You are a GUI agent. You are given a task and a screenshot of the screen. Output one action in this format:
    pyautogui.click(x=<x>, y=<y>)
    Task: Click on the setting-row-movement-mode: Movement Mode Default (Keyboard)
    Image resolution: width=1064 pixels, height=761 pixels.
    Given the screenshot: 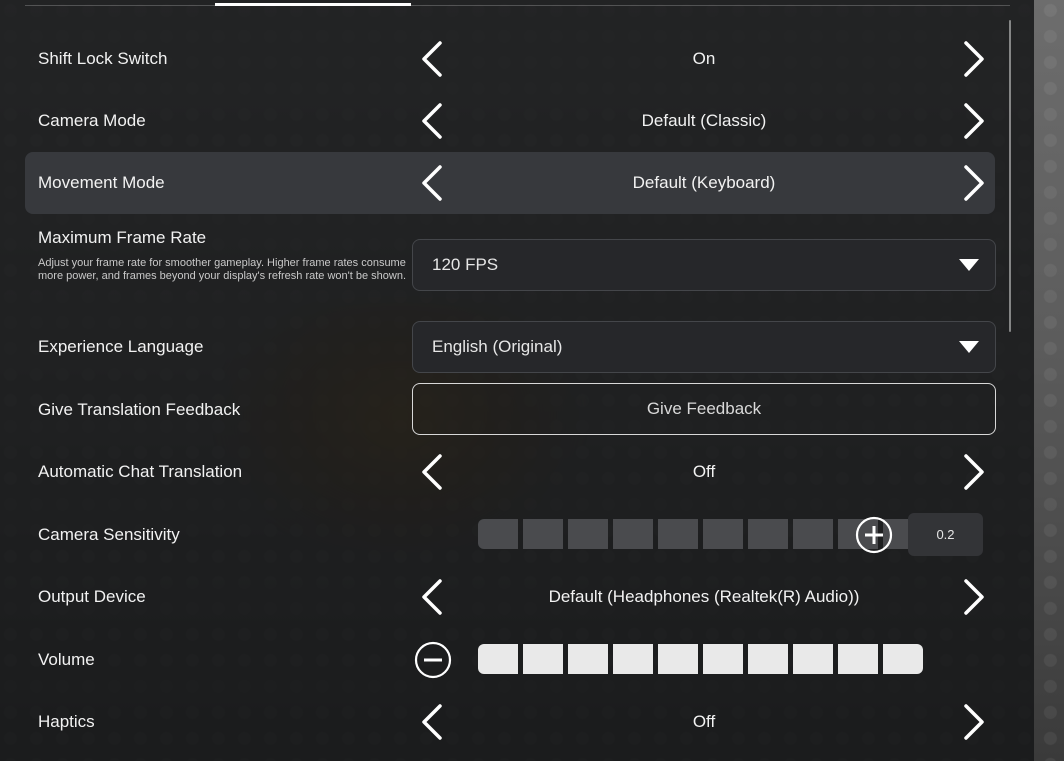 What is the action you would take?
    pyautogui.click(x=510, y=183)
    